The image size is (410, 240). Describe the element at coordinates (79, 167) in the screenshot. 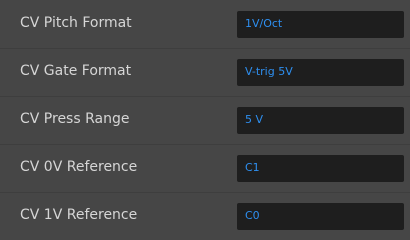

I see `cv-0v-reference-label: CV 0V Reference` at that location.